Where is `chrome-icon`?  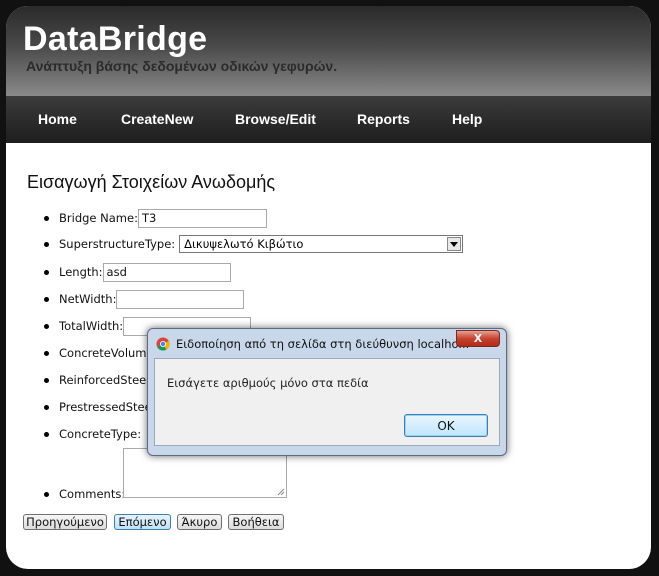
chrome-icon is located at coordinates (163, 344).